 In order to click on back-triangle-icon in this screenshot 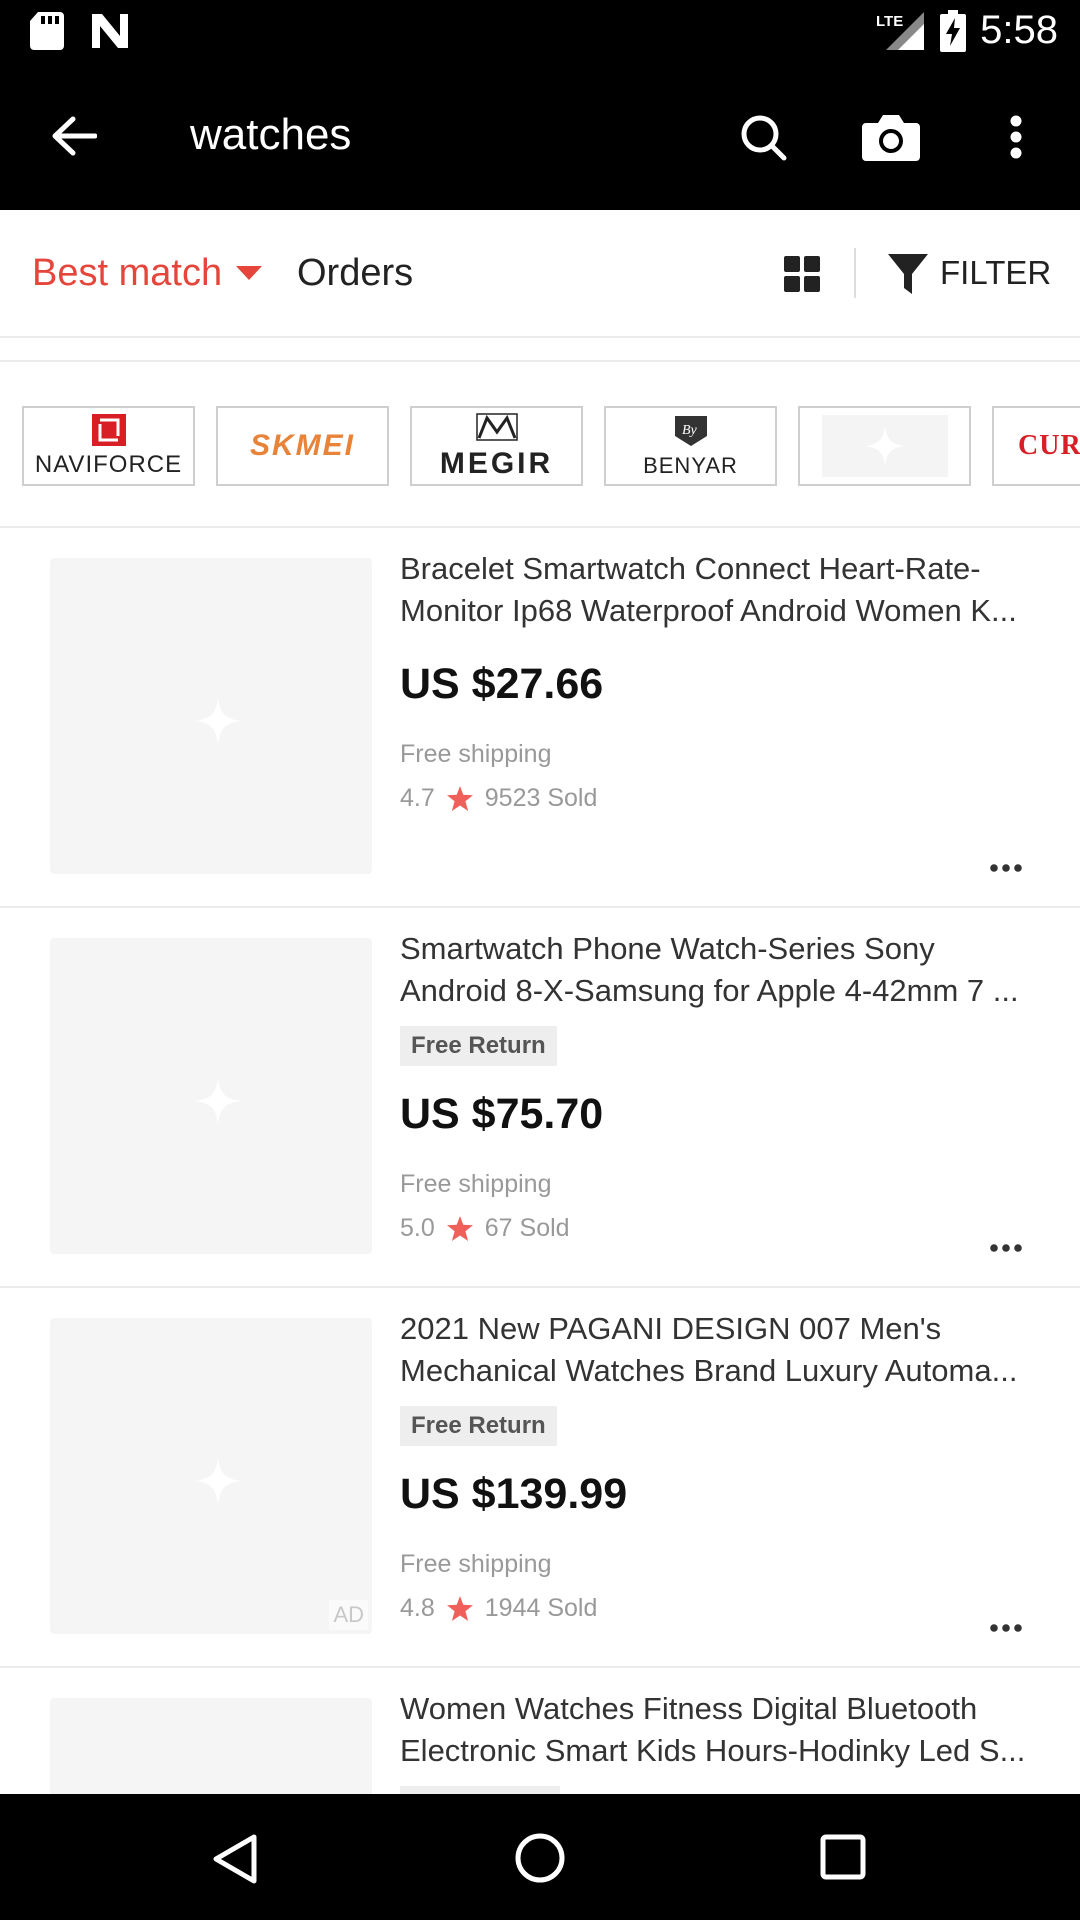, I will do `click(235, 1861)`.